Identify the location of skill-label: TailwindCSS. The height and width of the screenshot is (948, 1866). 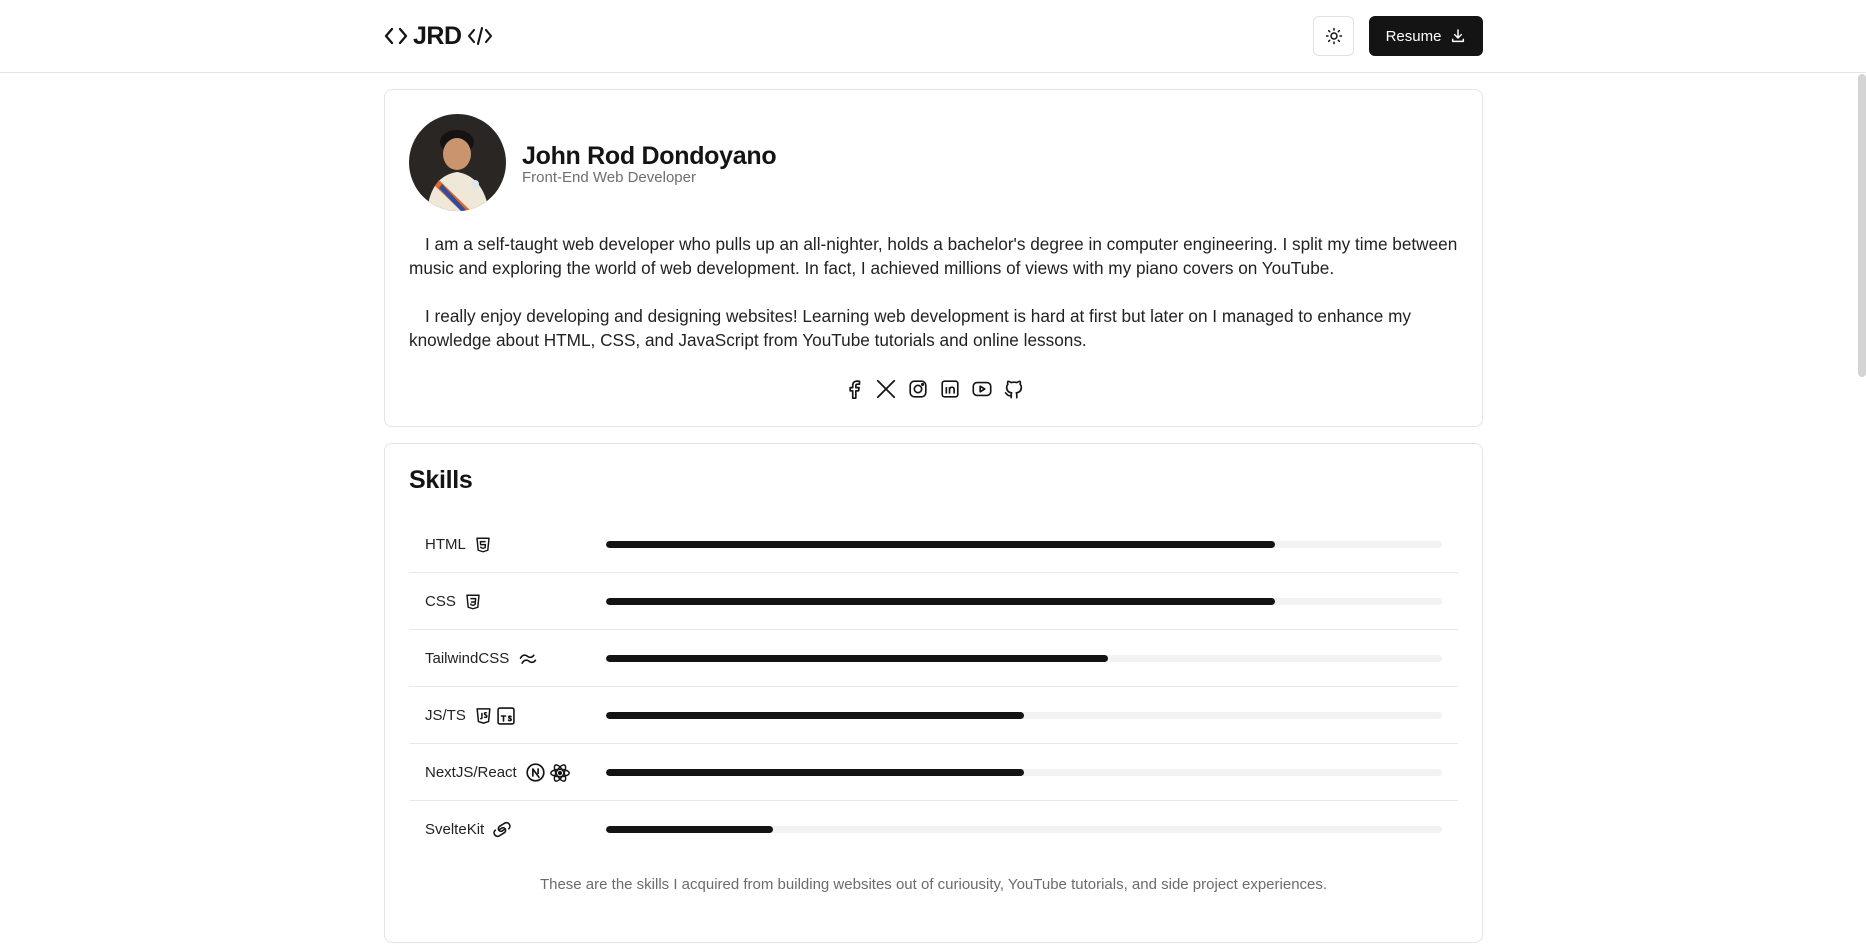
(482, 658).